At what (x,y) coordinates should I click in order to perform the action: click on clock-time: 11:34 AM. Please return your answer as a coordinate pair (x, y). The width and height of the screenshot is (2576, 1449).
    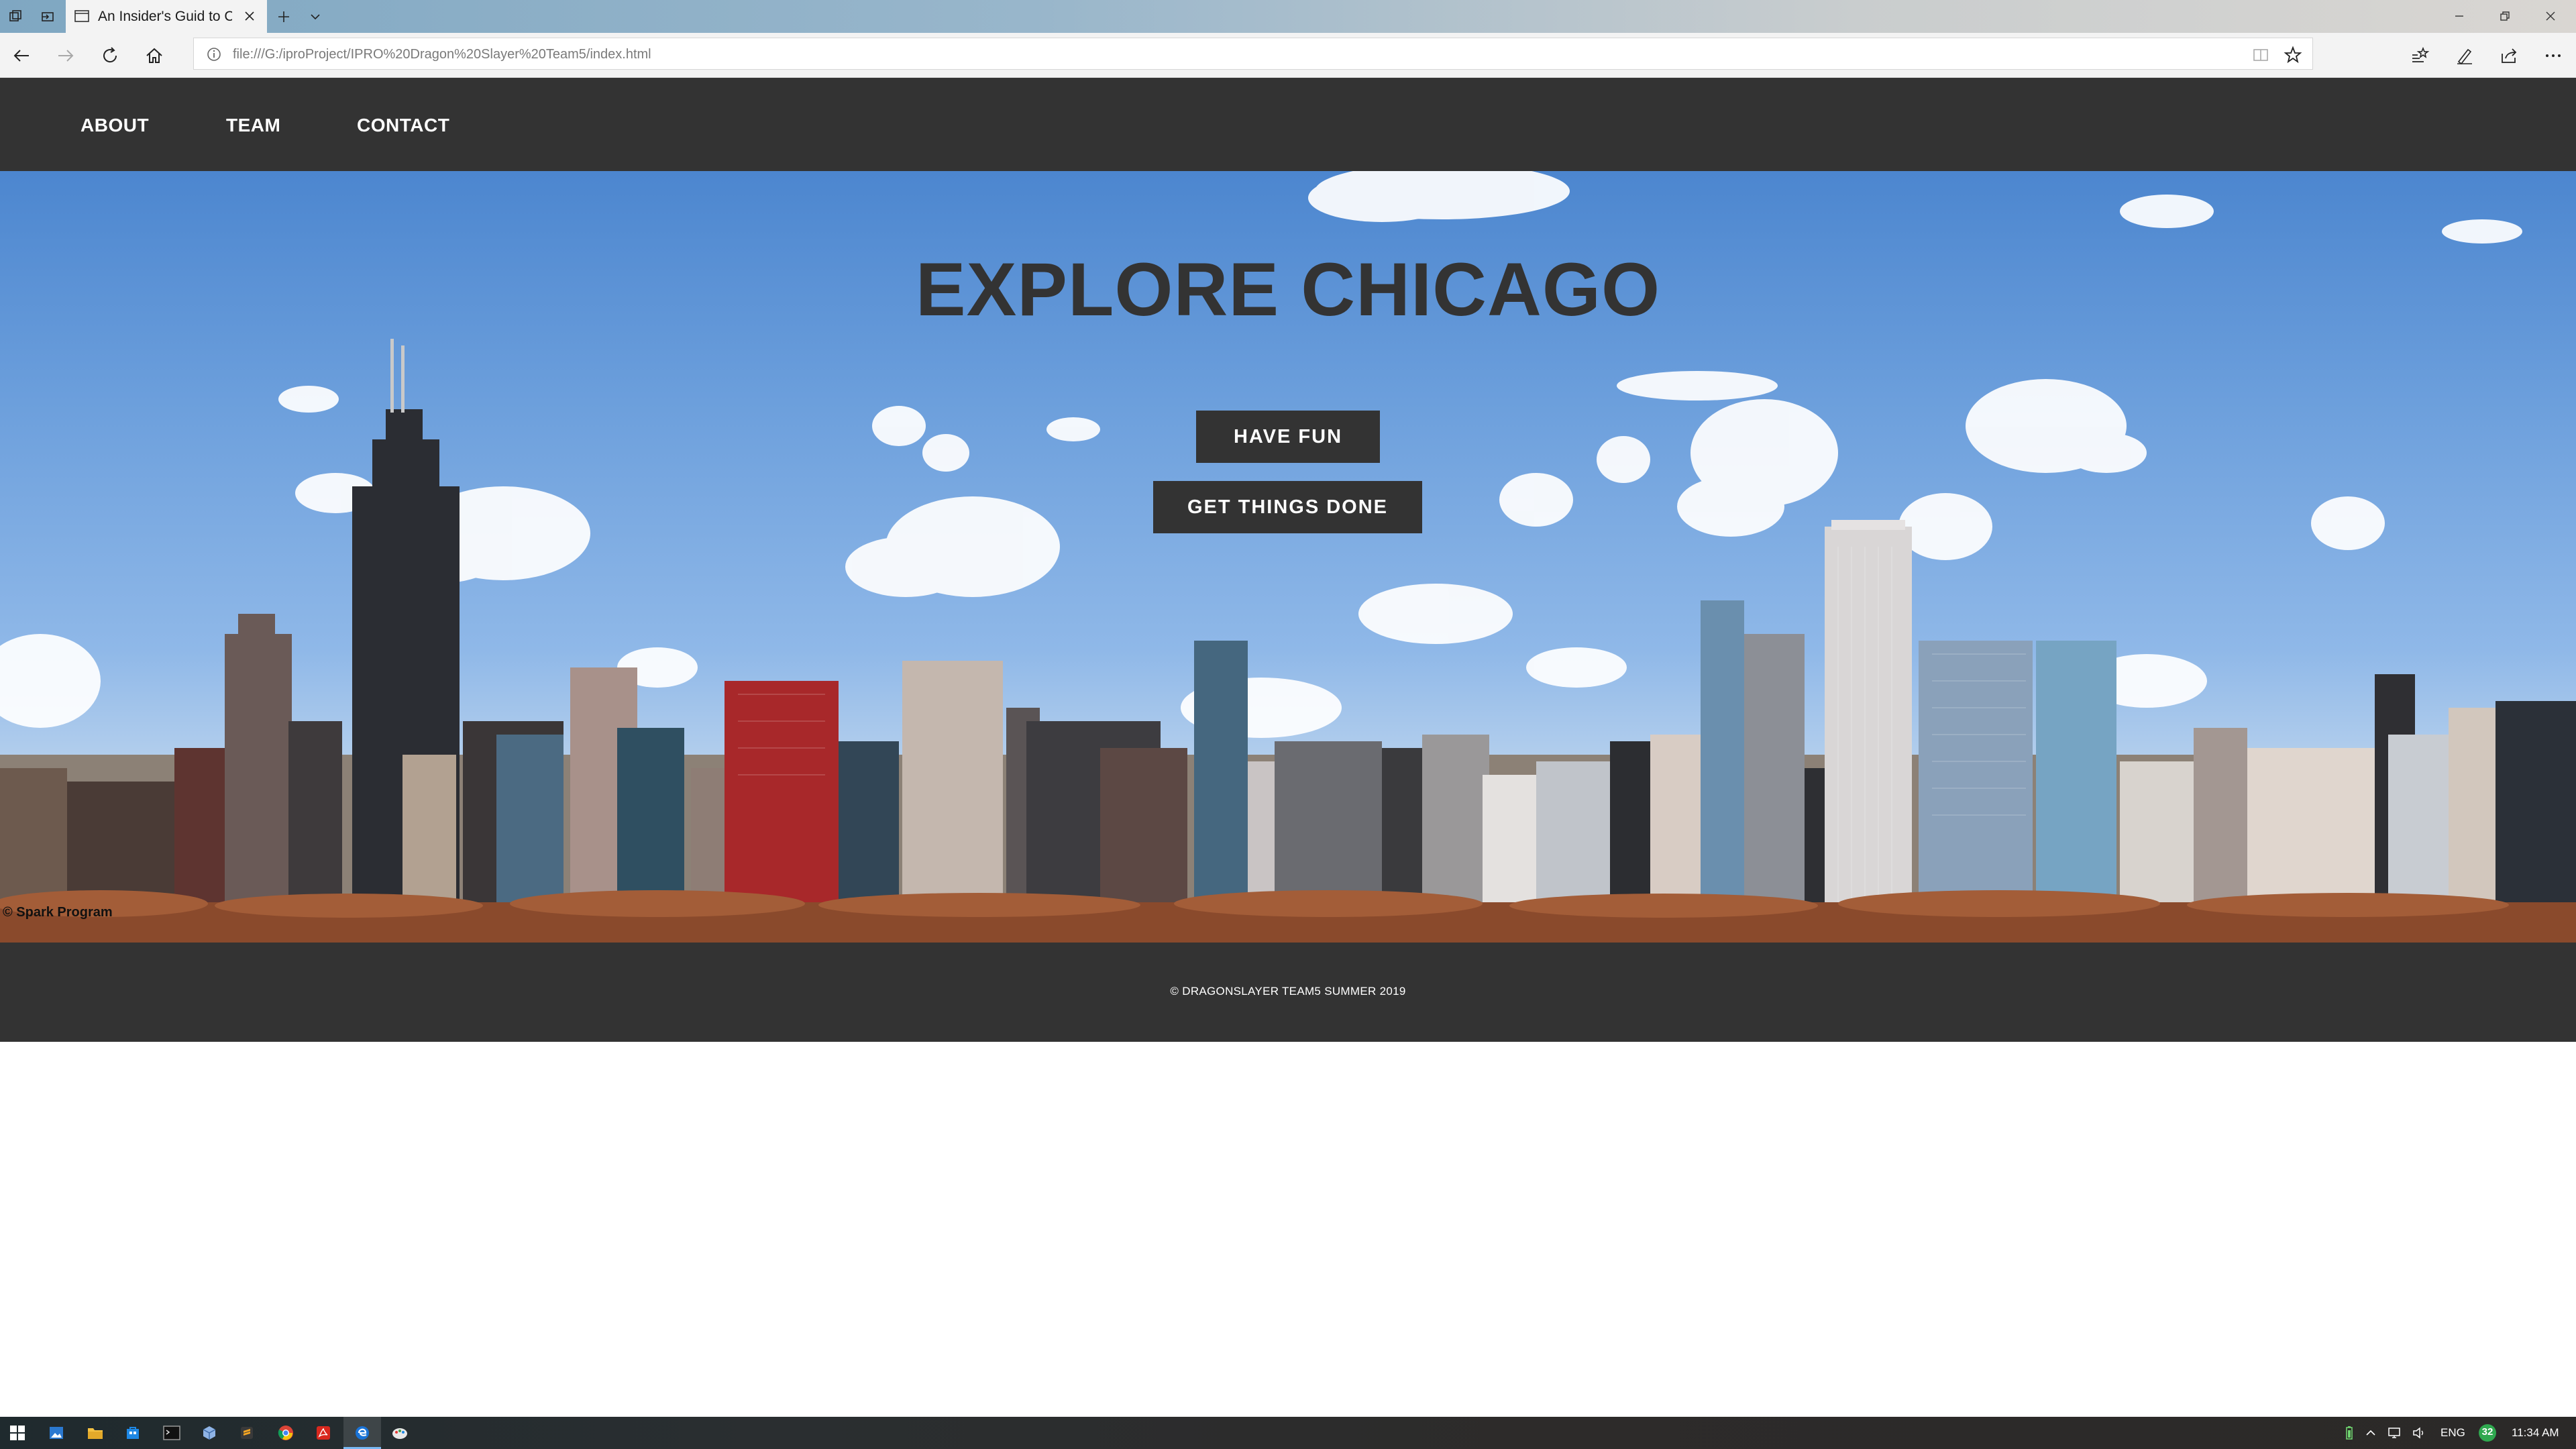
    Looking at the image, I should click on (2535, 1433).